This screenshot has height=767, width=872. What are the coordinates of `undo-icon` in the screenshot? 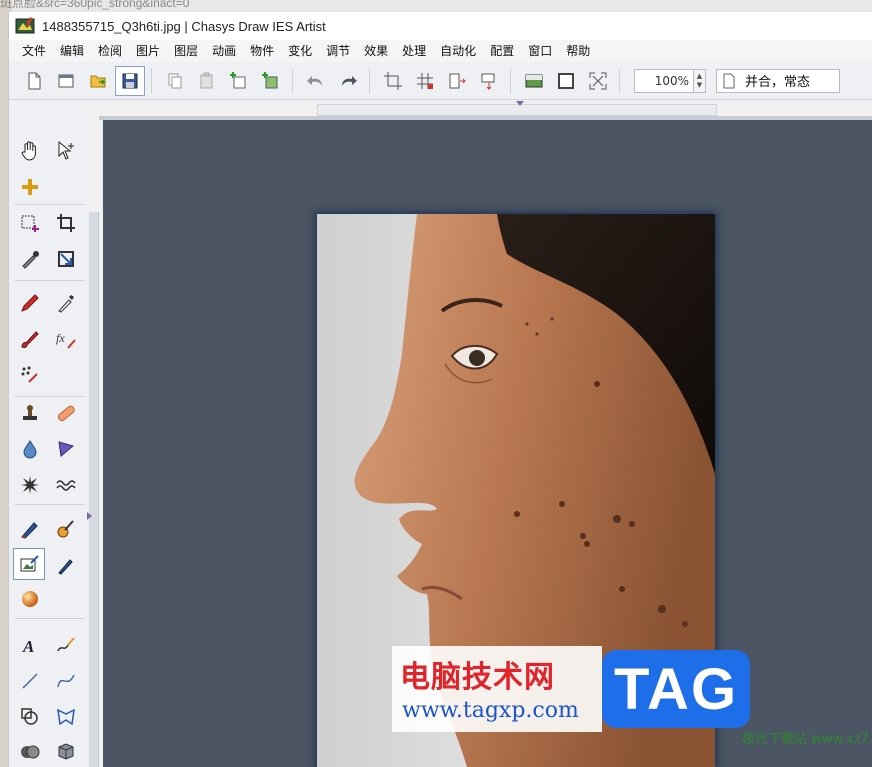 It's located at (314, 80).